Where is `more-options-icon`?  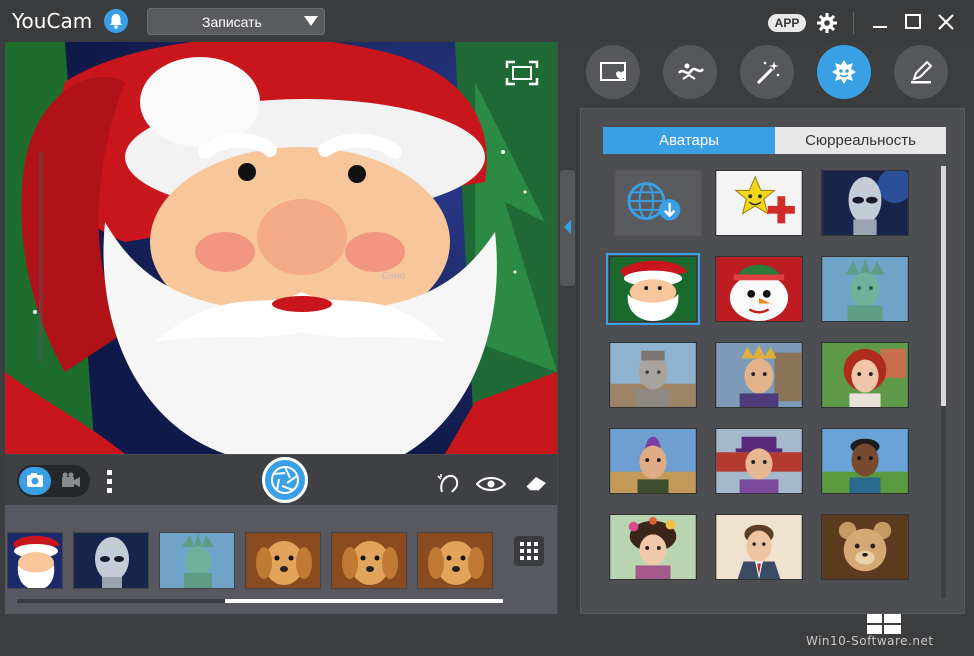 more-options-icon is located at coordinates (110, 484).